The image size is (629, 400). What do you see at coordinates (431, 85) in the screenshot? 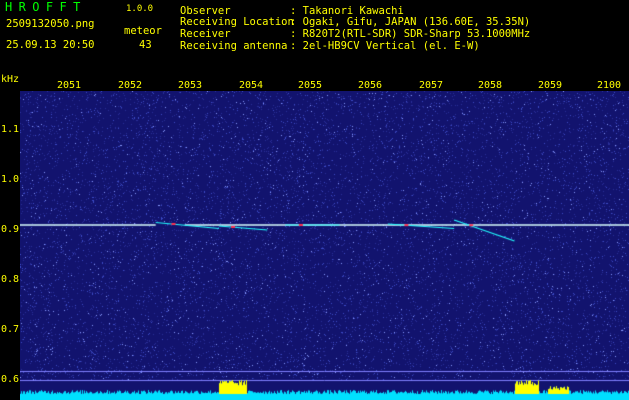
I see `x-tick-label: 2057` at bounding box center [431, 85].